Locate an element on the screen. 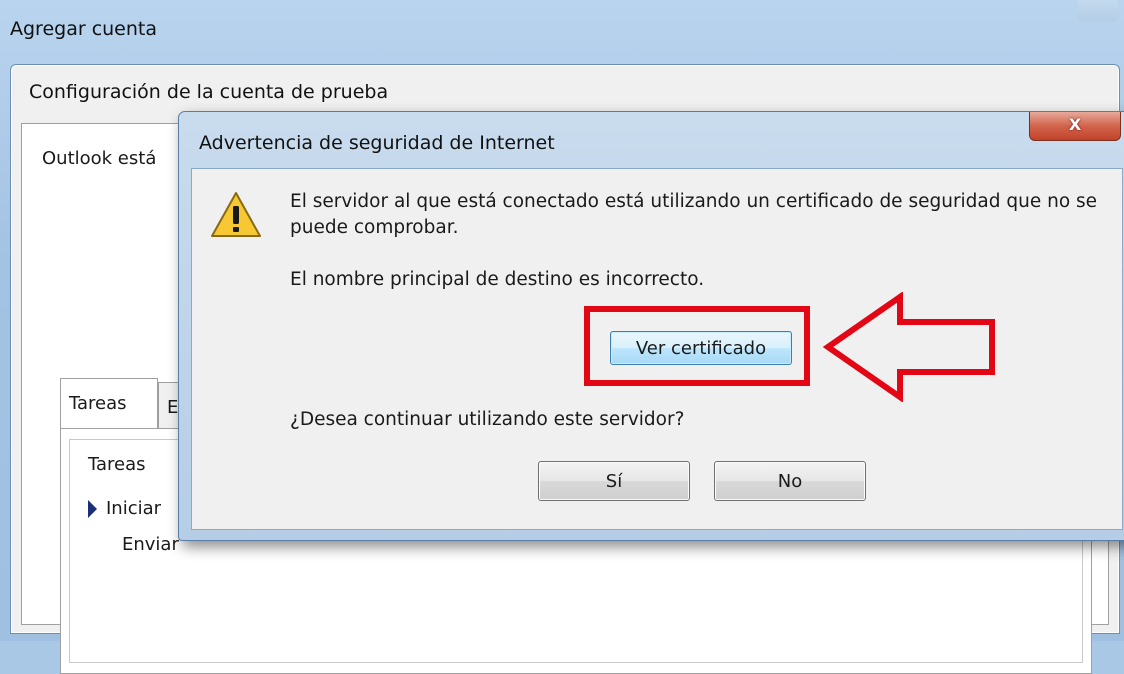  dialog-title: Advertencia de seguridad de Internet is located at coordinates (377, 143).